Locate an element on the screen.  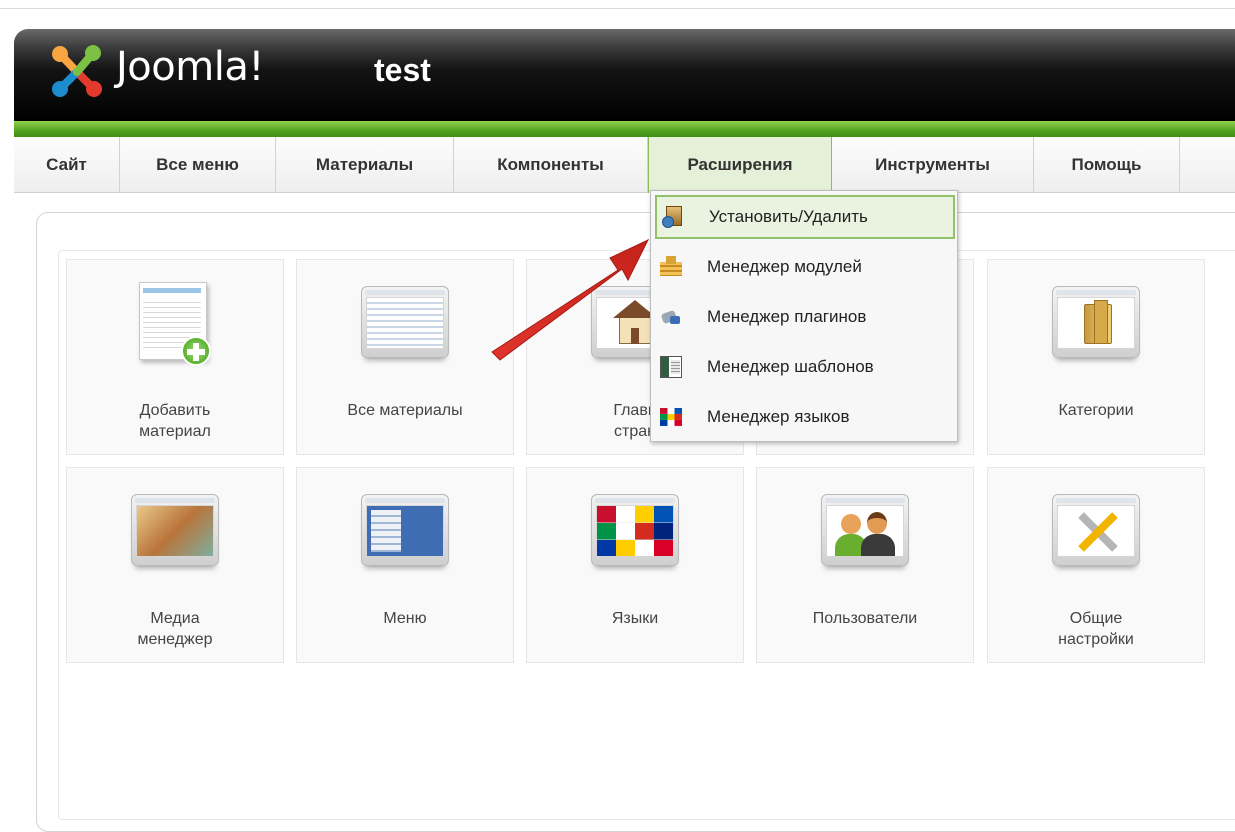
add-article-icon is located at coordinates (175, 324).